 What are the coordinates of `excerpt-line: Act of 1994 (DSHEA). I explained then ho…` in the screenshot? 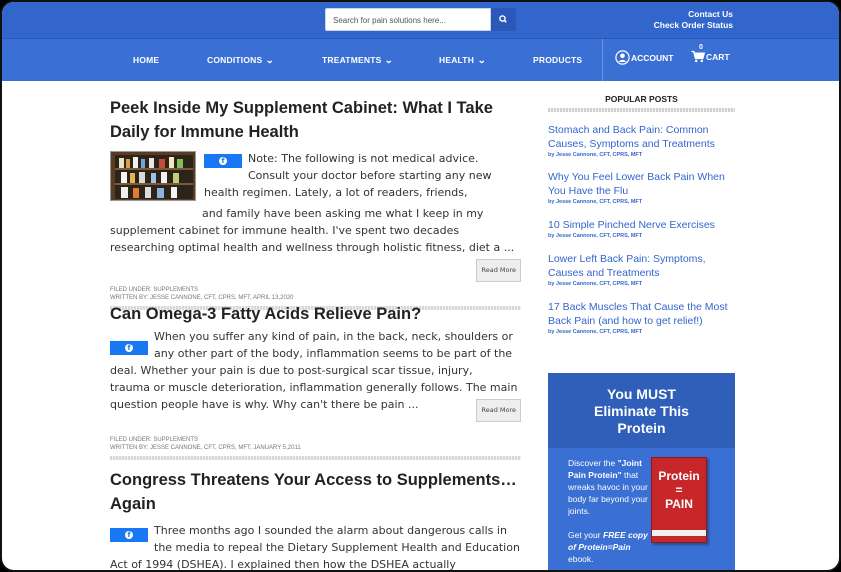 It's located at (283, 564).